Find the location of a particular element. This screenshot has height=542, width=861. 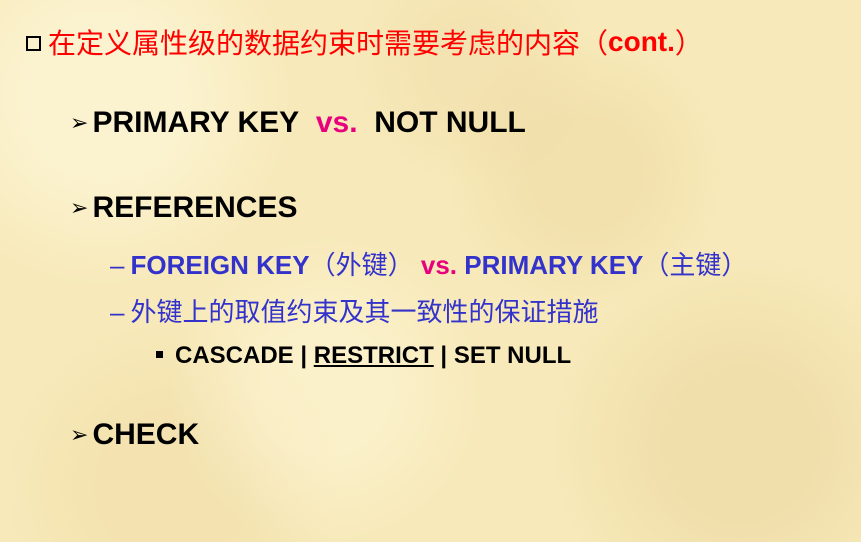

check-label: CHECK is located at coordinates (146, 434).